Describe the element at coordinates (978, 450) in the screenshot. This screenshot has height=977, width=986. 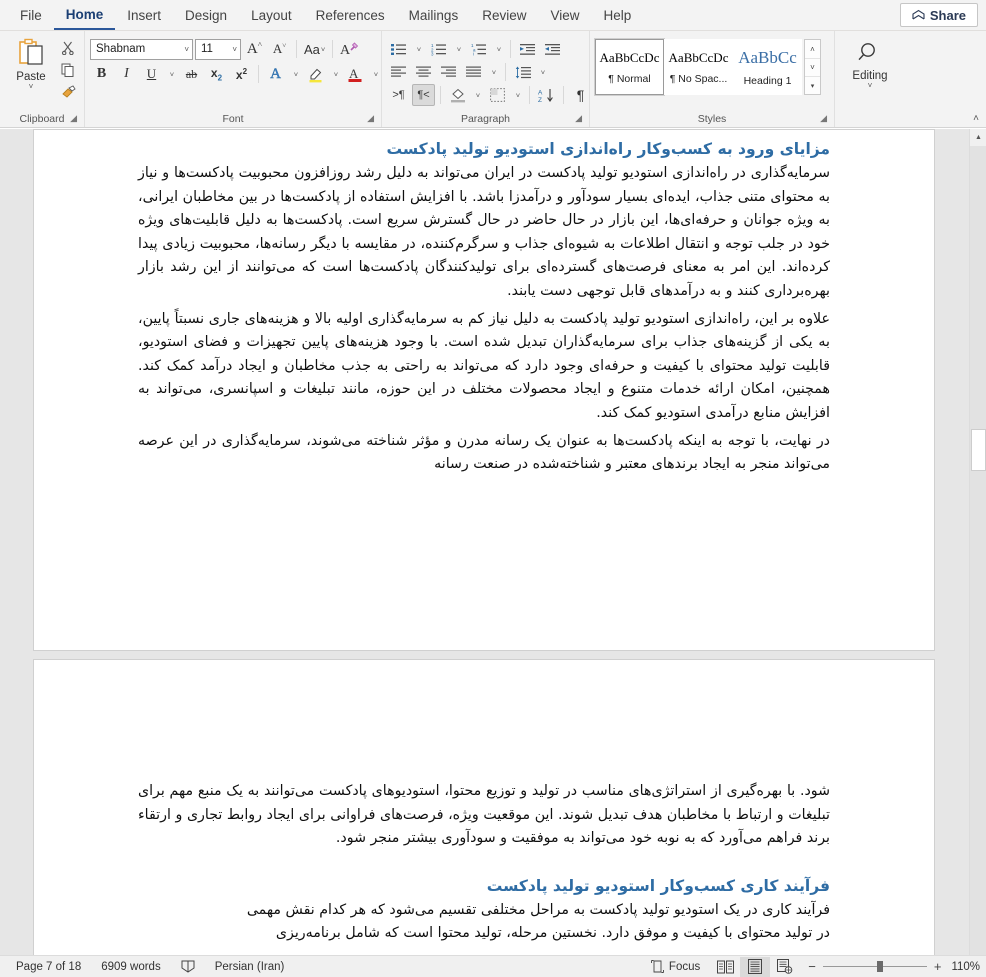
I see `scrollbar-thumb` at that location.